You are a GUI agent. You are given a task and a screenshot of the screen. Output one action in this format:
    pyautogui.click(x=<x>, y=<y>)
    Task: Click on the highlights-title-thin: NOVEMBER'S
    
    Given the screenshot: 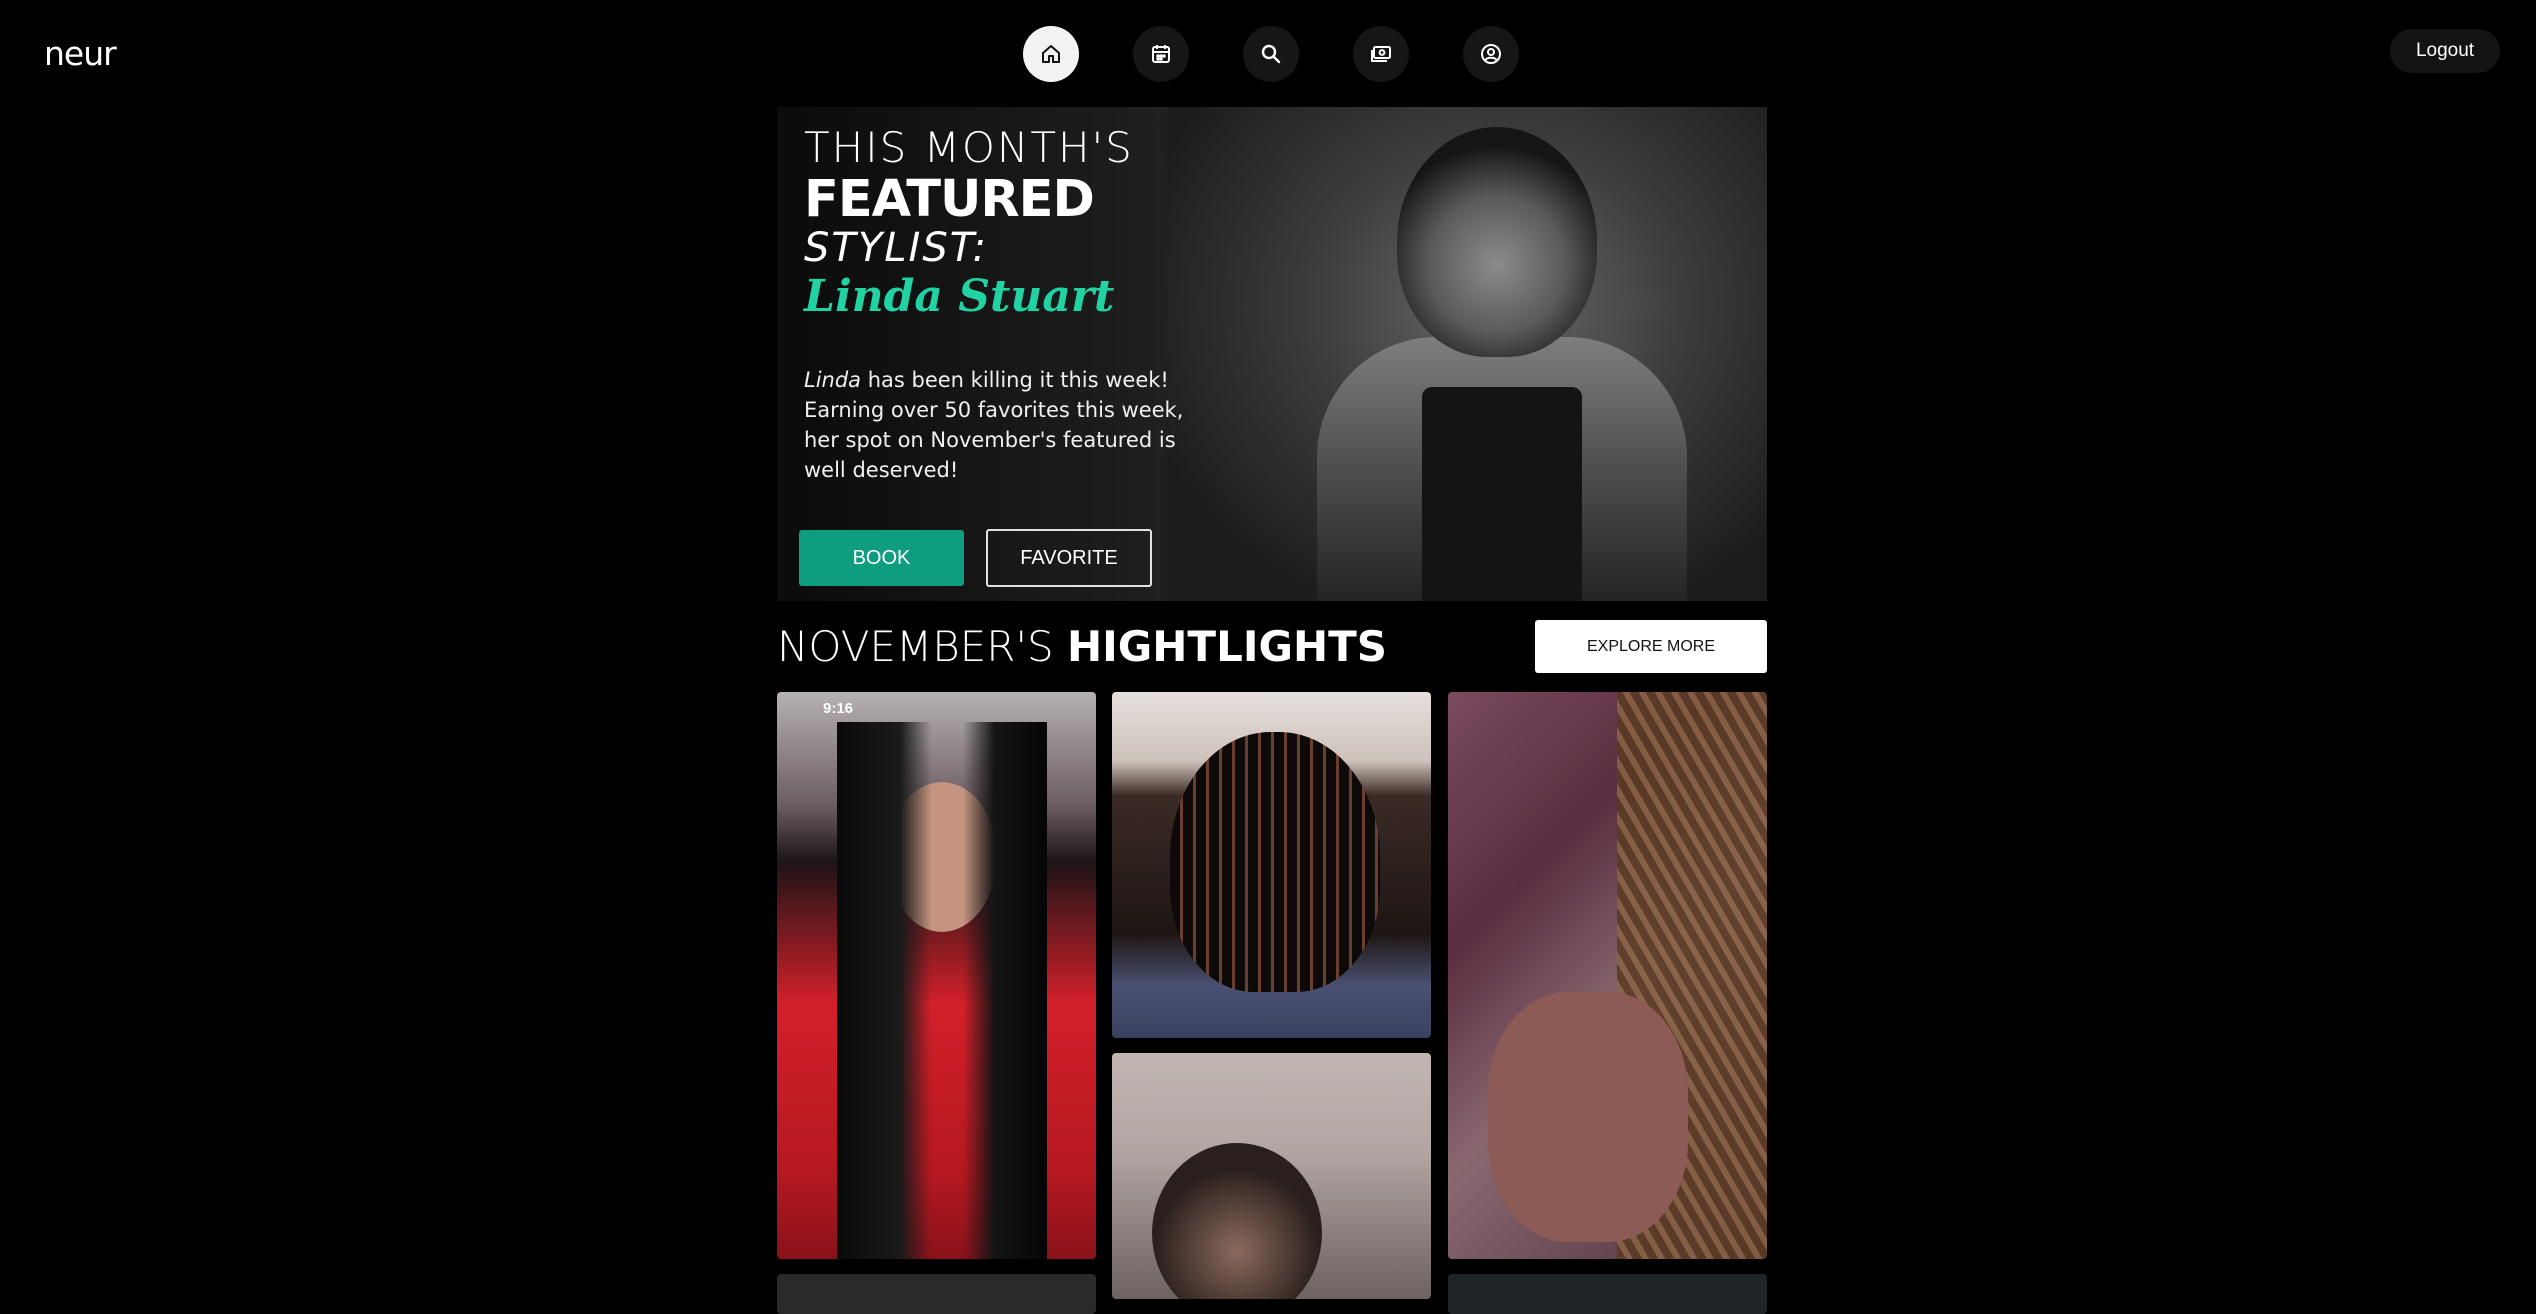 What is the action you would take?
    pyautogui.click(x=922, y=646)
    